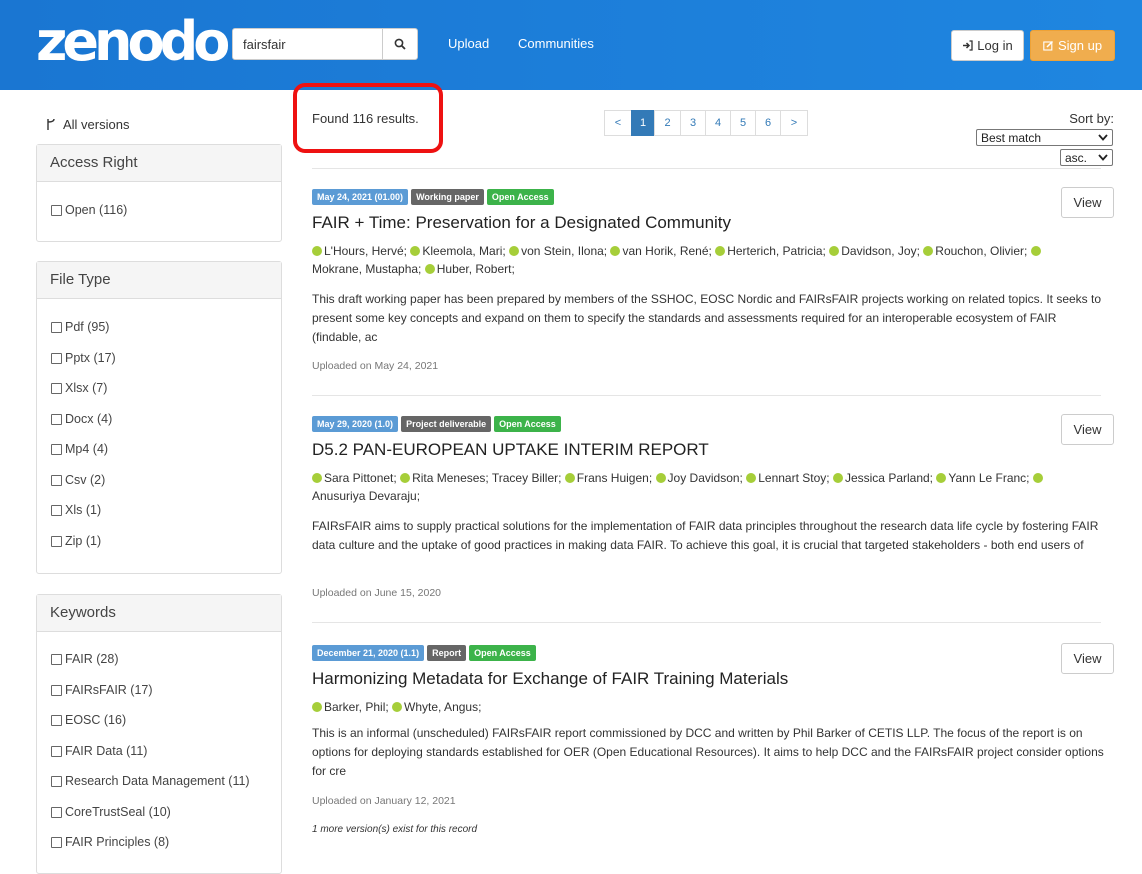  Describe the element at coordinates (447, 197) in the screenshot. I see `resource-type-badge: Working paper` at that location.